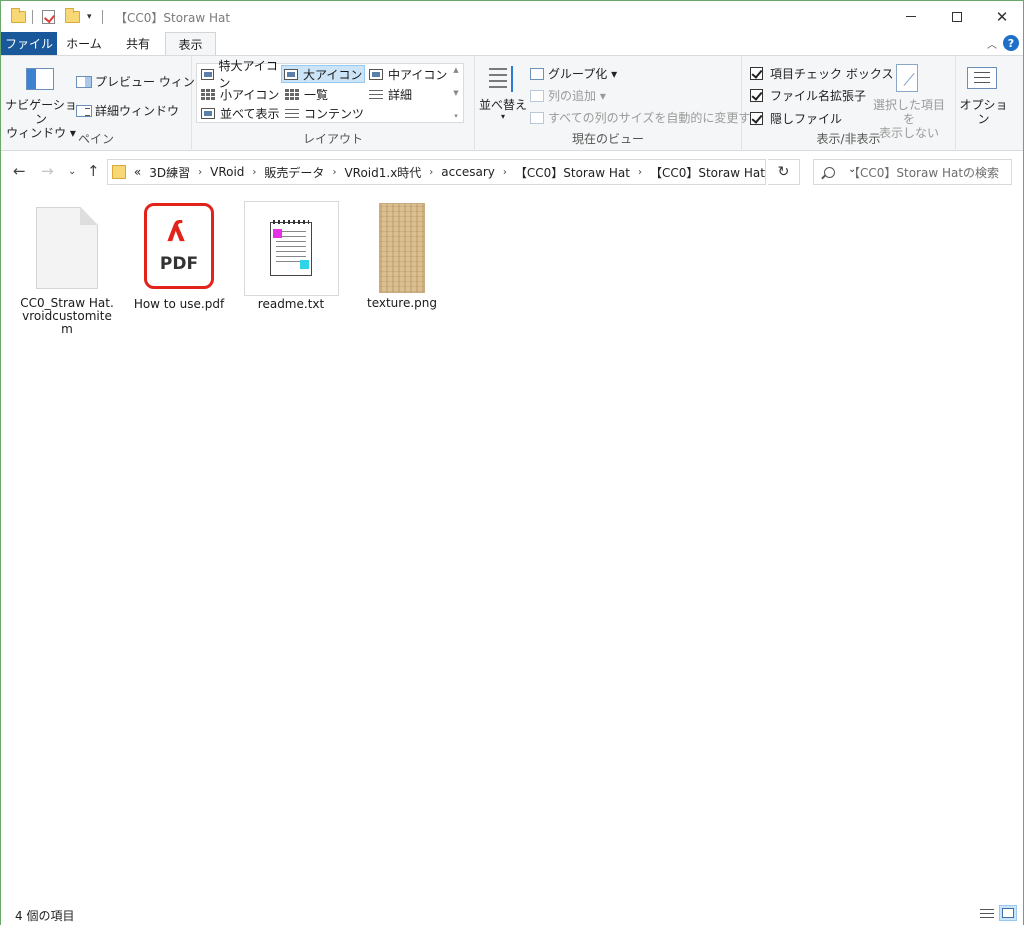 The image size is (1024, 925). Describe the element at coordinates (912, 172) in the screenshot. I see `search-input: 【CC0】Storaw Hatの検索` at that location.